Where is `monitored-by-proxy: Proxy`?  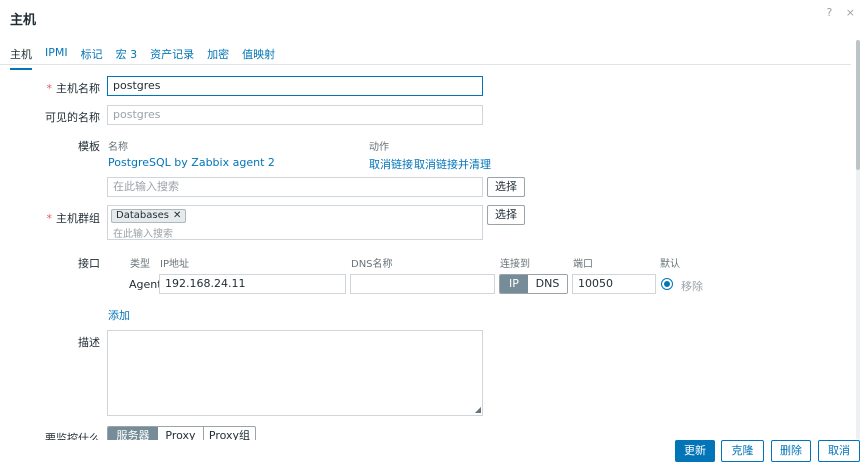
monitored-by-proxy: Proxy is located at coordinates (180, 433).